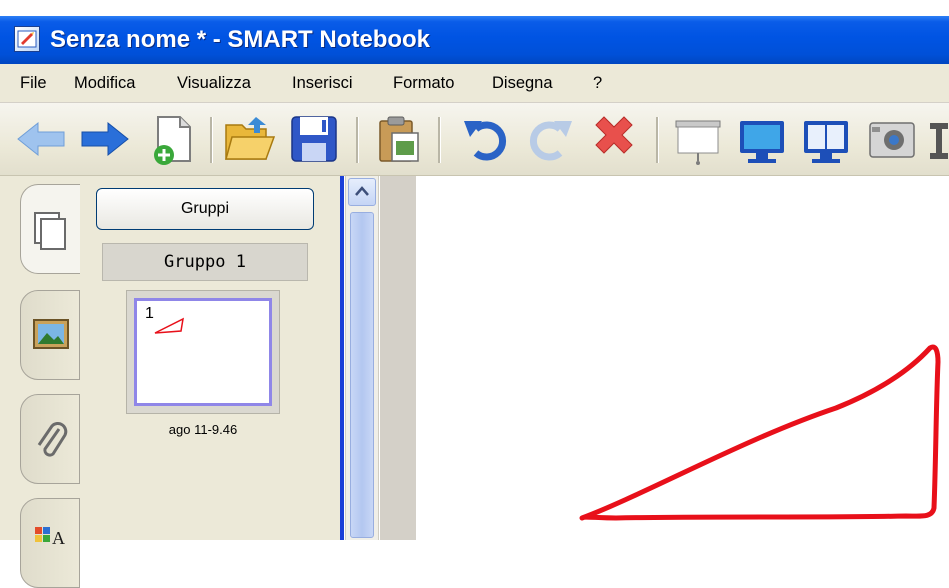 This screenshot has height=588, width=949. I want to click on gallery-tab, so click(50, 335).